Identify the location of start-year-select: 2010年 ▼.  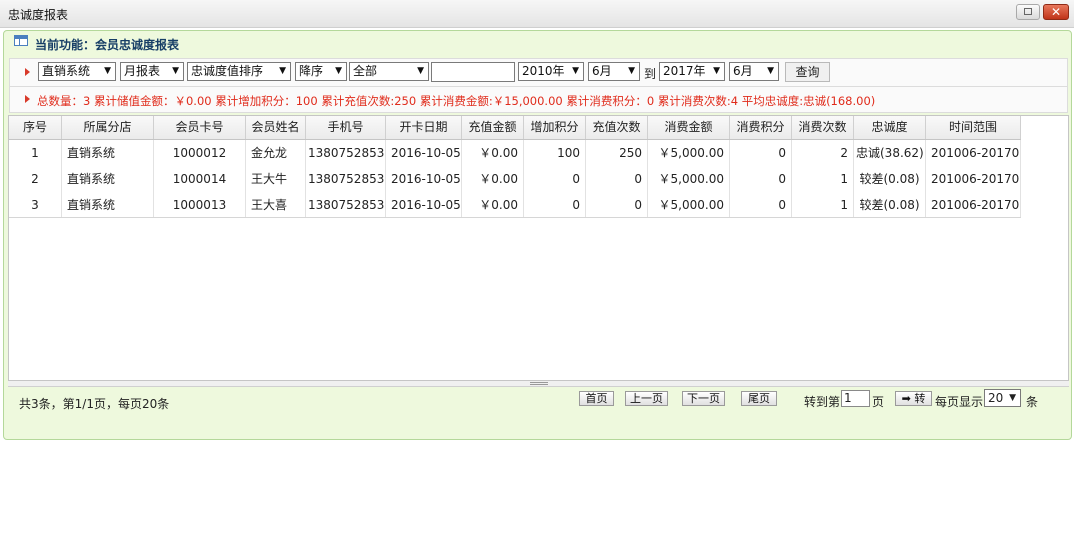
(551, 71).